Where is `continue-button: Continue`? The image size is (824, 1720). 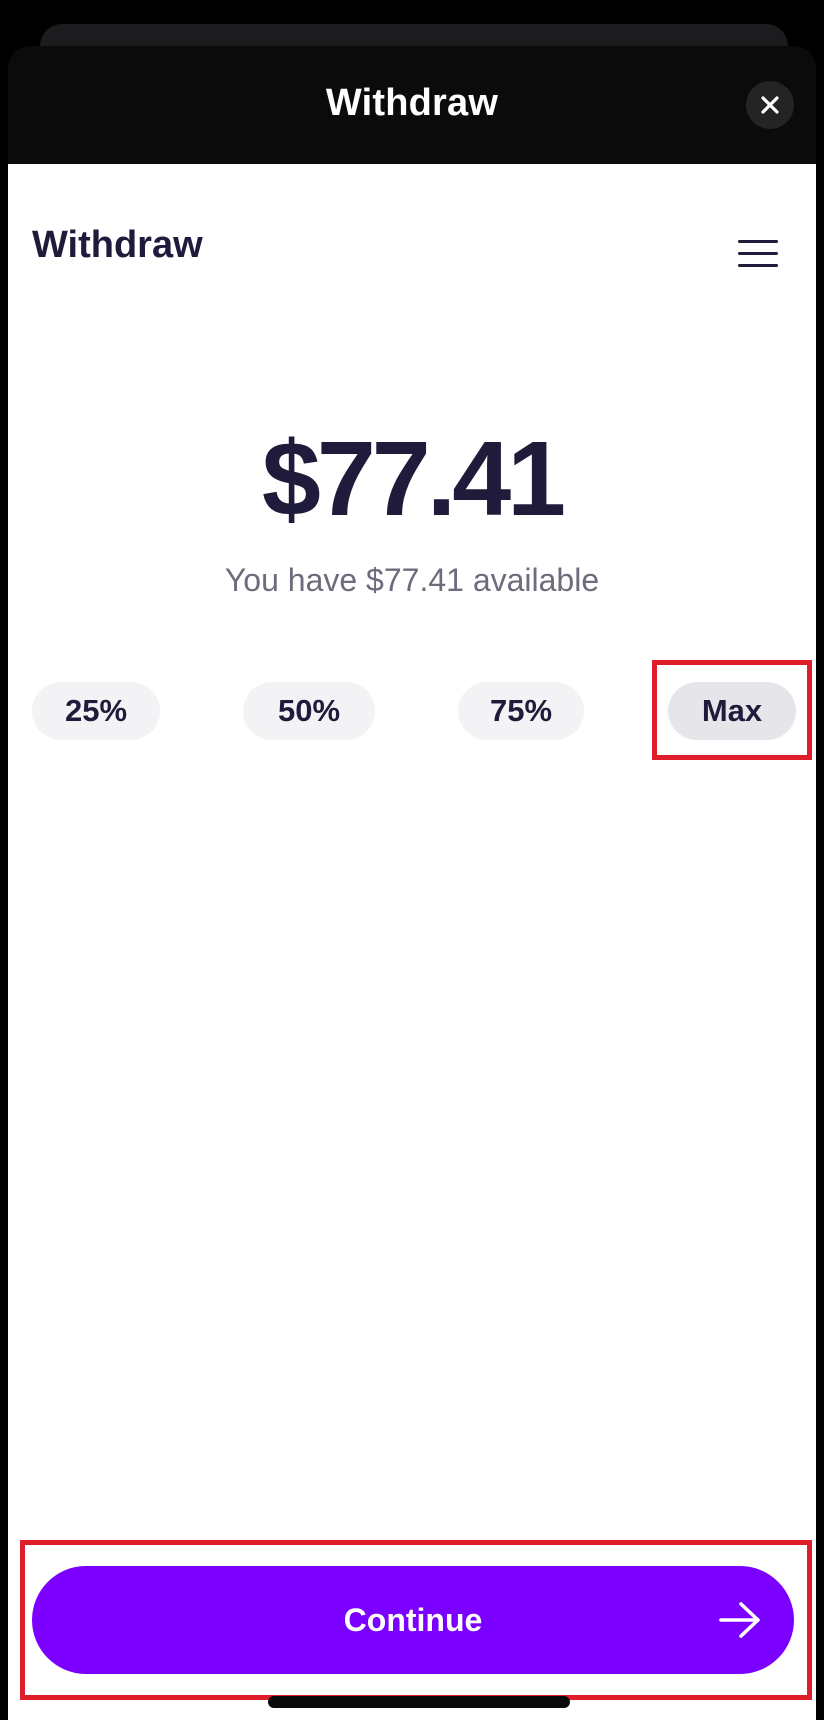
continue-button: Continue is located at coordinates (413, 1620).